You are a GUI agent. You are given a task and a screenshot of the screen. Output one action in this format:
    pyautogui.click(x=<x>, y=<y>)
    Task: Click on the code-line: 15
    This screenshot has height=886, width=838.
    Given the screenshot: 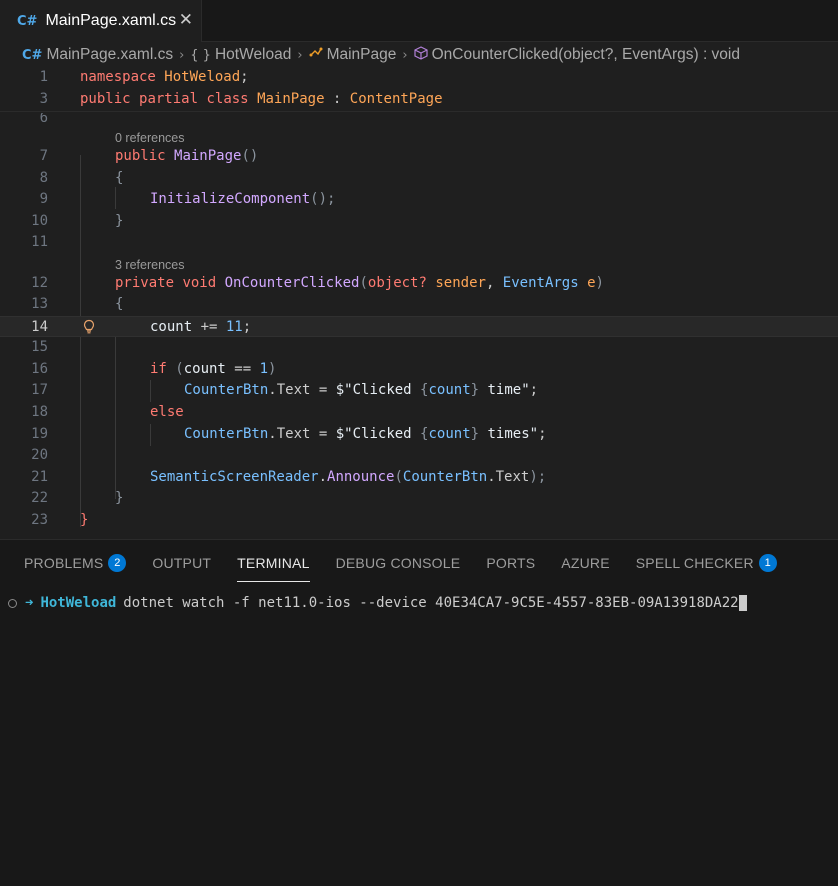 What is the action you would take?
    pyautogui.click(x=39, y=347)
    